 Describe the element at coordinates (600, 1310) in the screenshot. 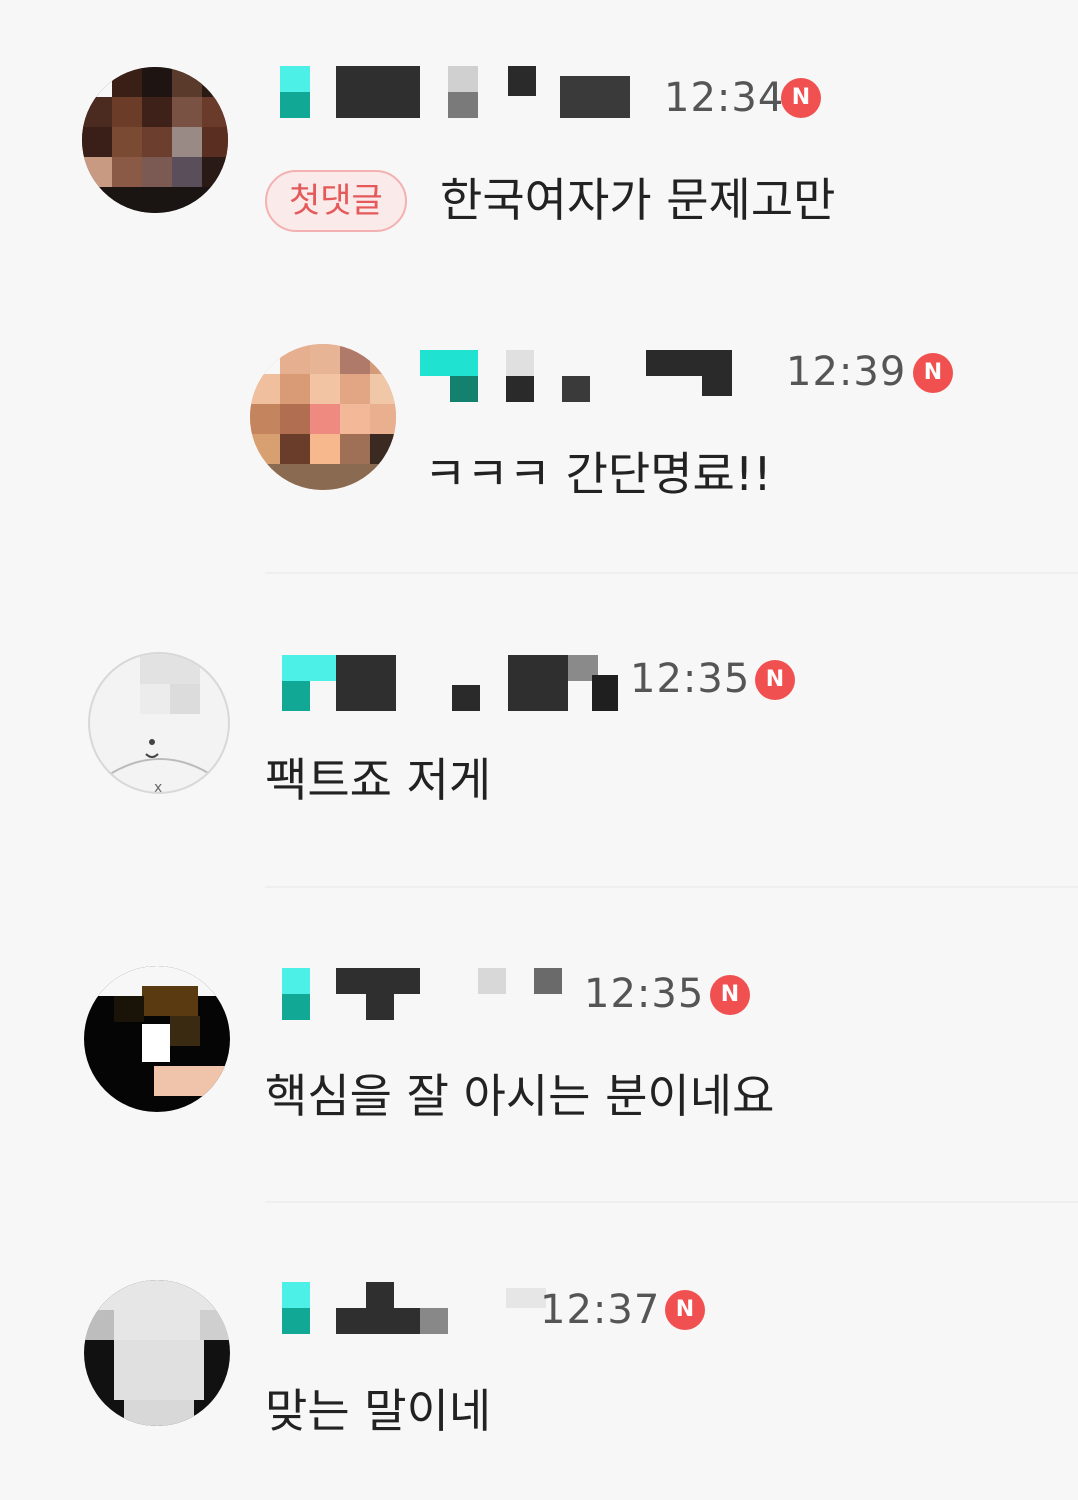

I see `comment-time: 12:37` at that location.